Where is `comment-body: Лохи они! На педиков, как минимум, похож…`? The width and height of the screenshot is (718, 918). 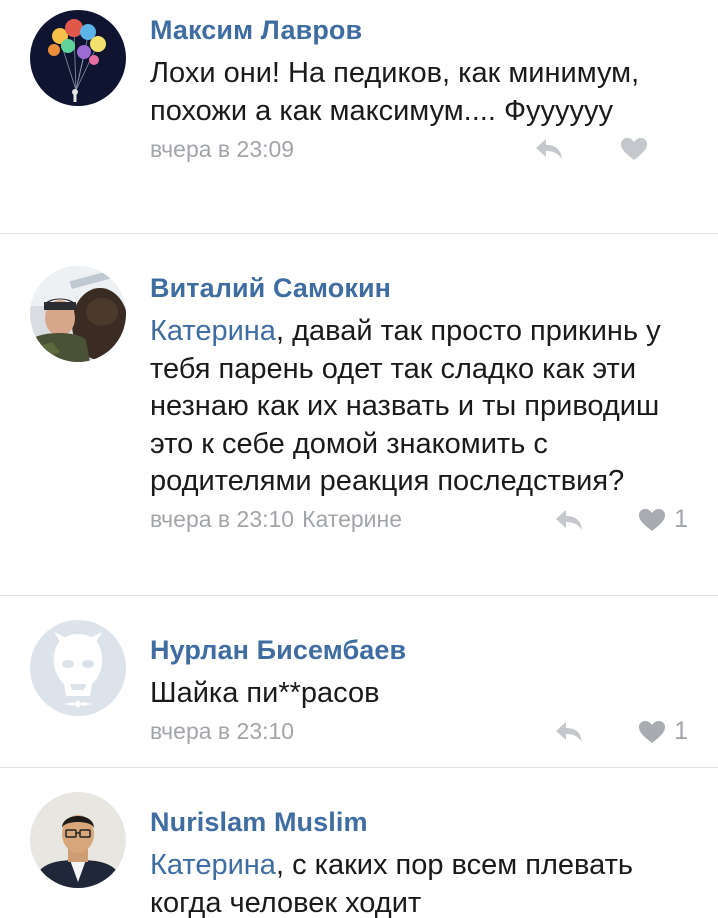 comment-body: Лохи они! На педиков, как минимум, похож… is located at coordinates (395, 92).